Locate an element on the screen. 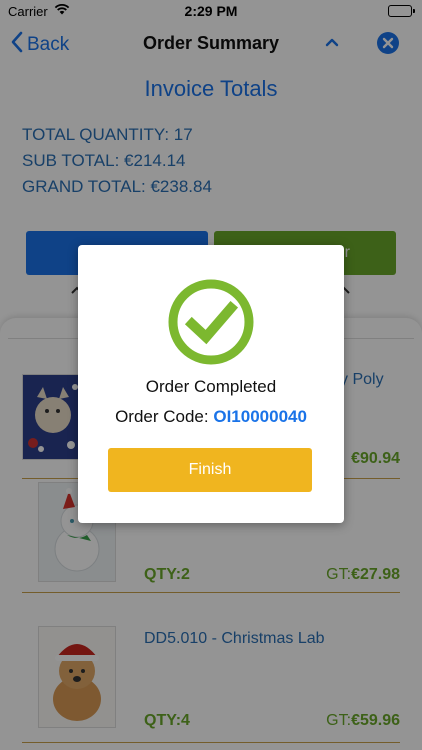  order-code-label: Order Code: is located at coordinates (162, 416).